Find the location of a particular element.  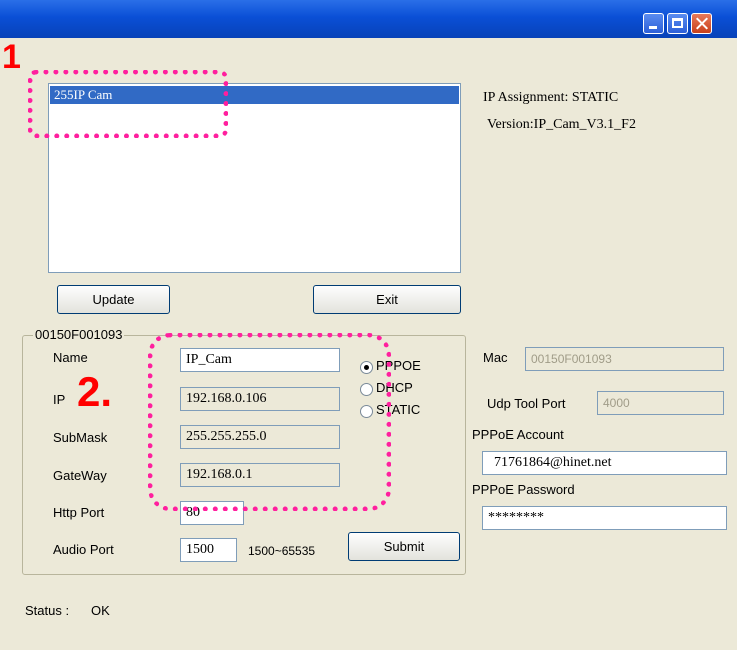

pppoe-password-input: ******** is located at coordinates (604, 518).